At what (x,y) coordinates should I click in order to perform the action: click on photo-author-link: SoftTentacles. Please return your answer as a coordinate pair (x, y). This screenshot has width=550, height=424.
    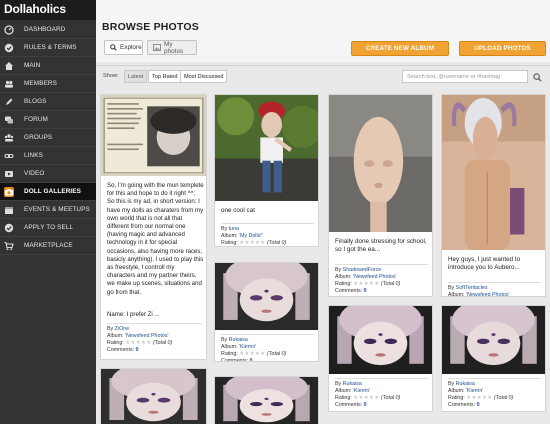
    Looking at the image, I should click on (472, 288).